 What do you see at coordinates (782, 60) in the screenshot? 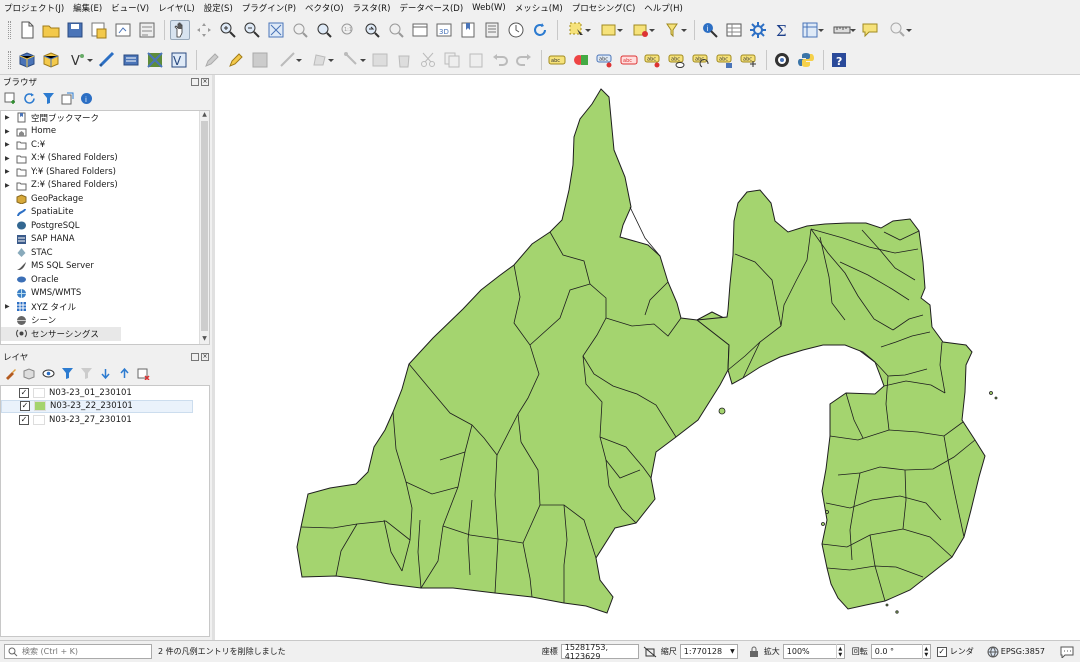
I see `georeferencer-icon` at bounding box center [782, 60].